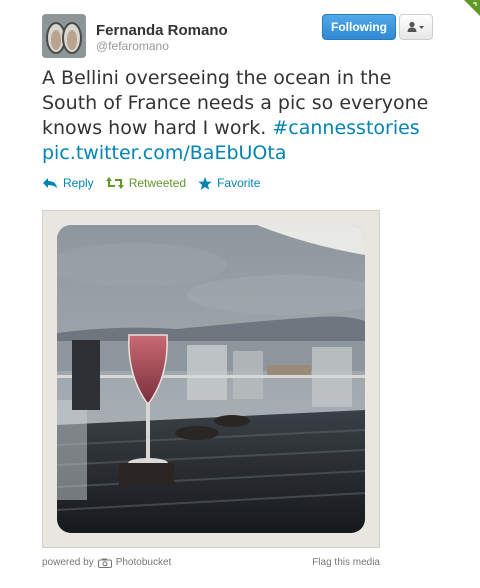 The width and height of the screenshot is (480, 588). Describe the element at coordinates (239, 183) in the screenshot. I see `favorite-label: Favorite` at that location.